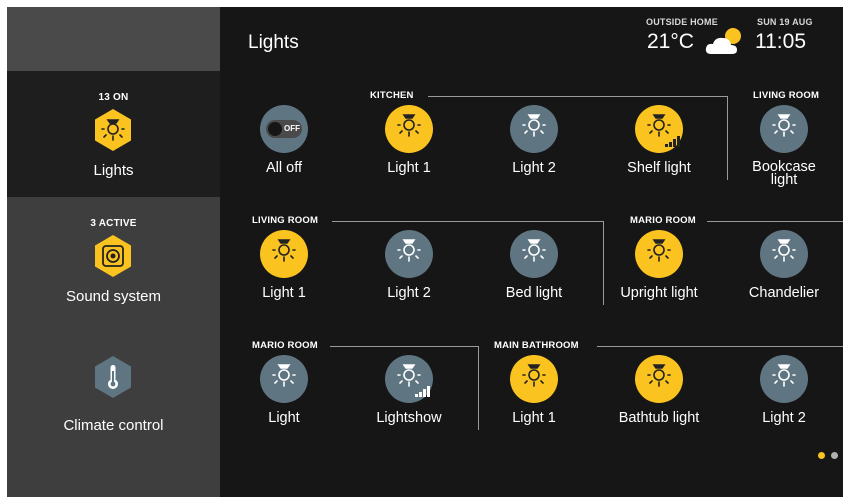  Describe the element at coordinates (785, 22) in the screenshot. I see `date: SUN 19 AUG` at that location.